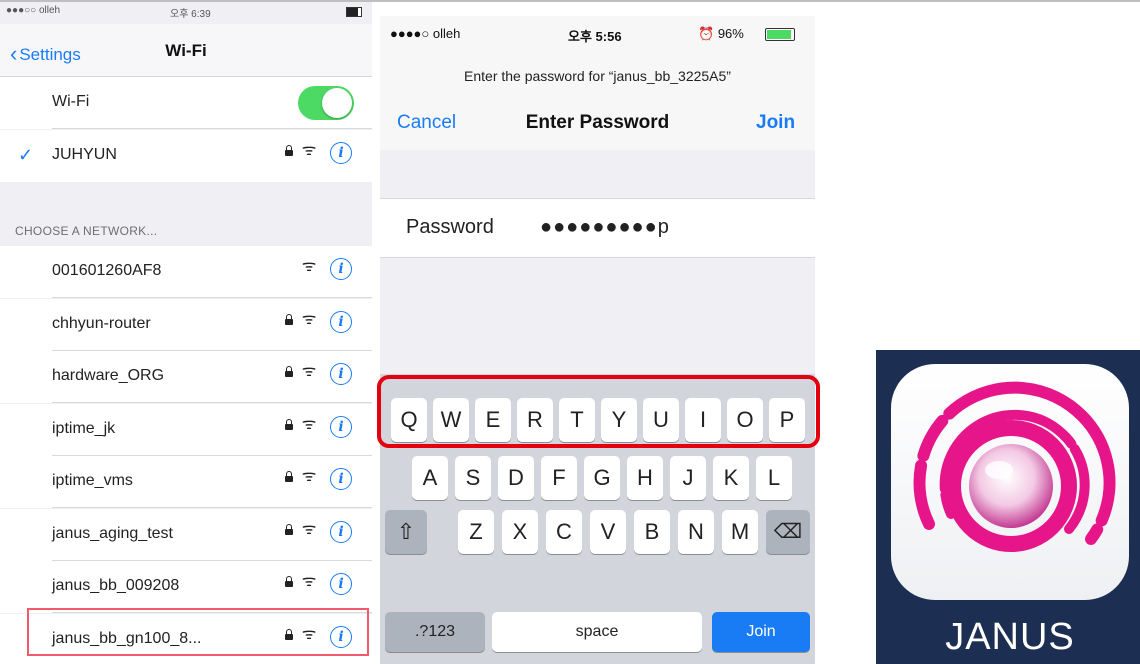 Image resolution: width=1140 pixels, height=664 pixels. I want to click on janus-app-icon, so click(1010, 482).